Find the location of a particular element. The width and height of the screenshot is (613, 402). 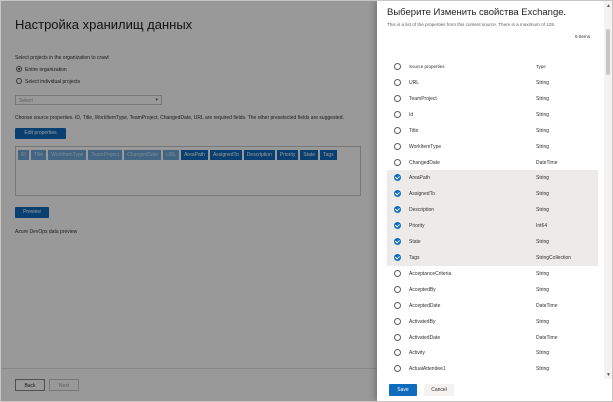

property-name: ActivatedBy is located at coordinates (422, 321).